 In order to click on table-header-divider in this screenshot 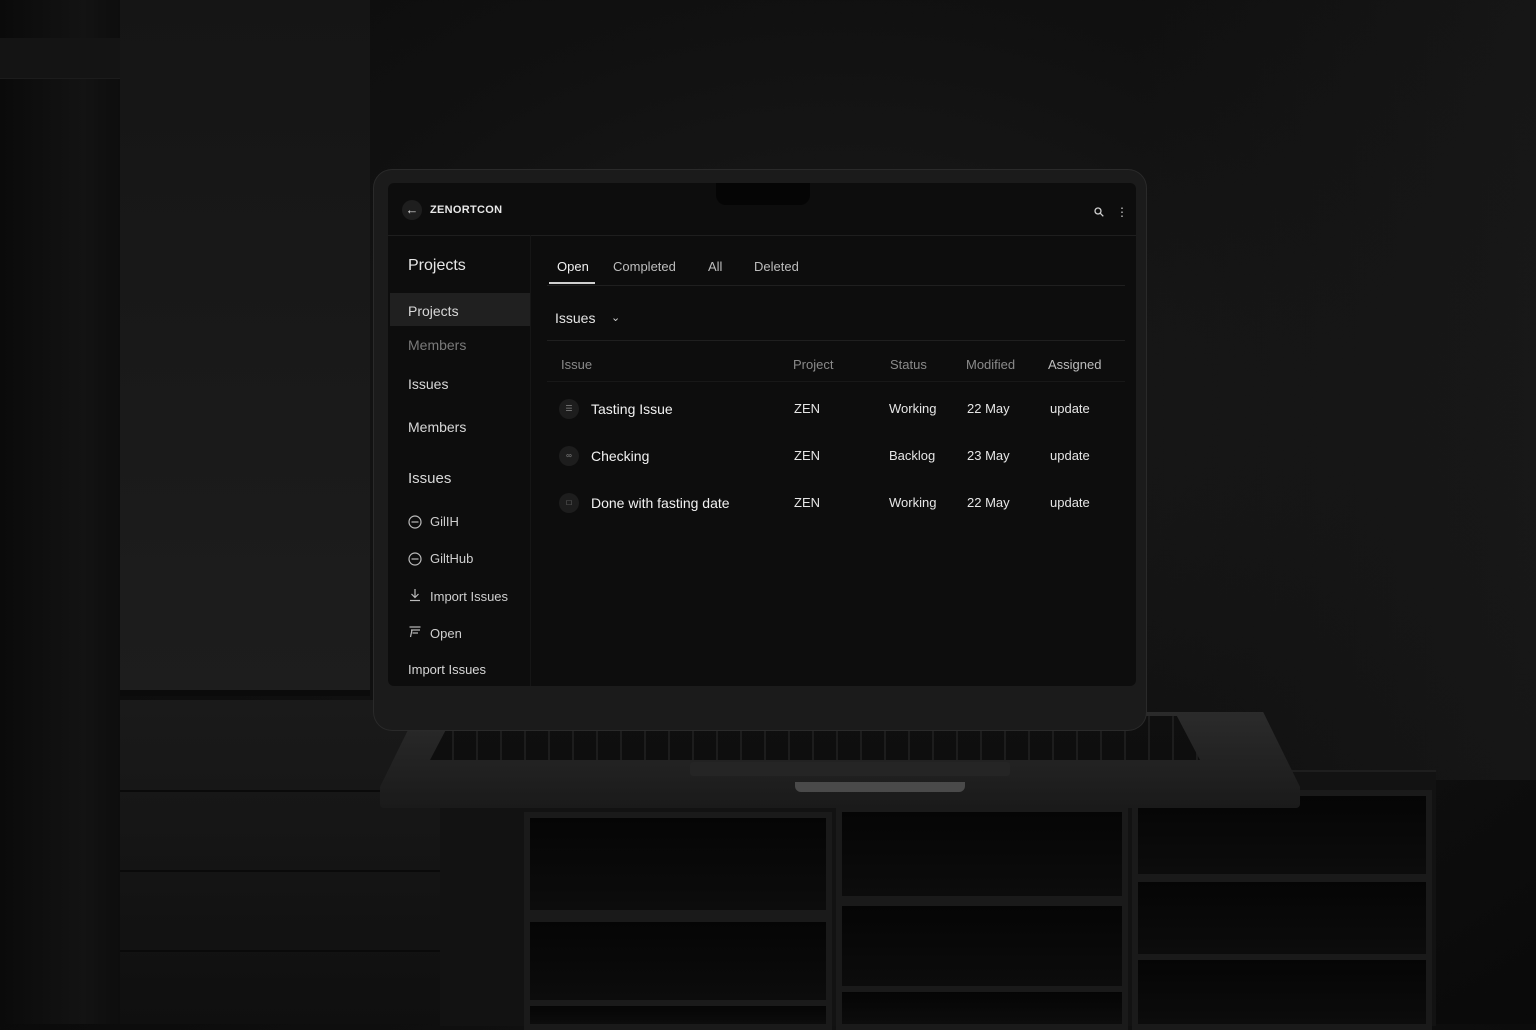, I will do `click(836, 381)`.